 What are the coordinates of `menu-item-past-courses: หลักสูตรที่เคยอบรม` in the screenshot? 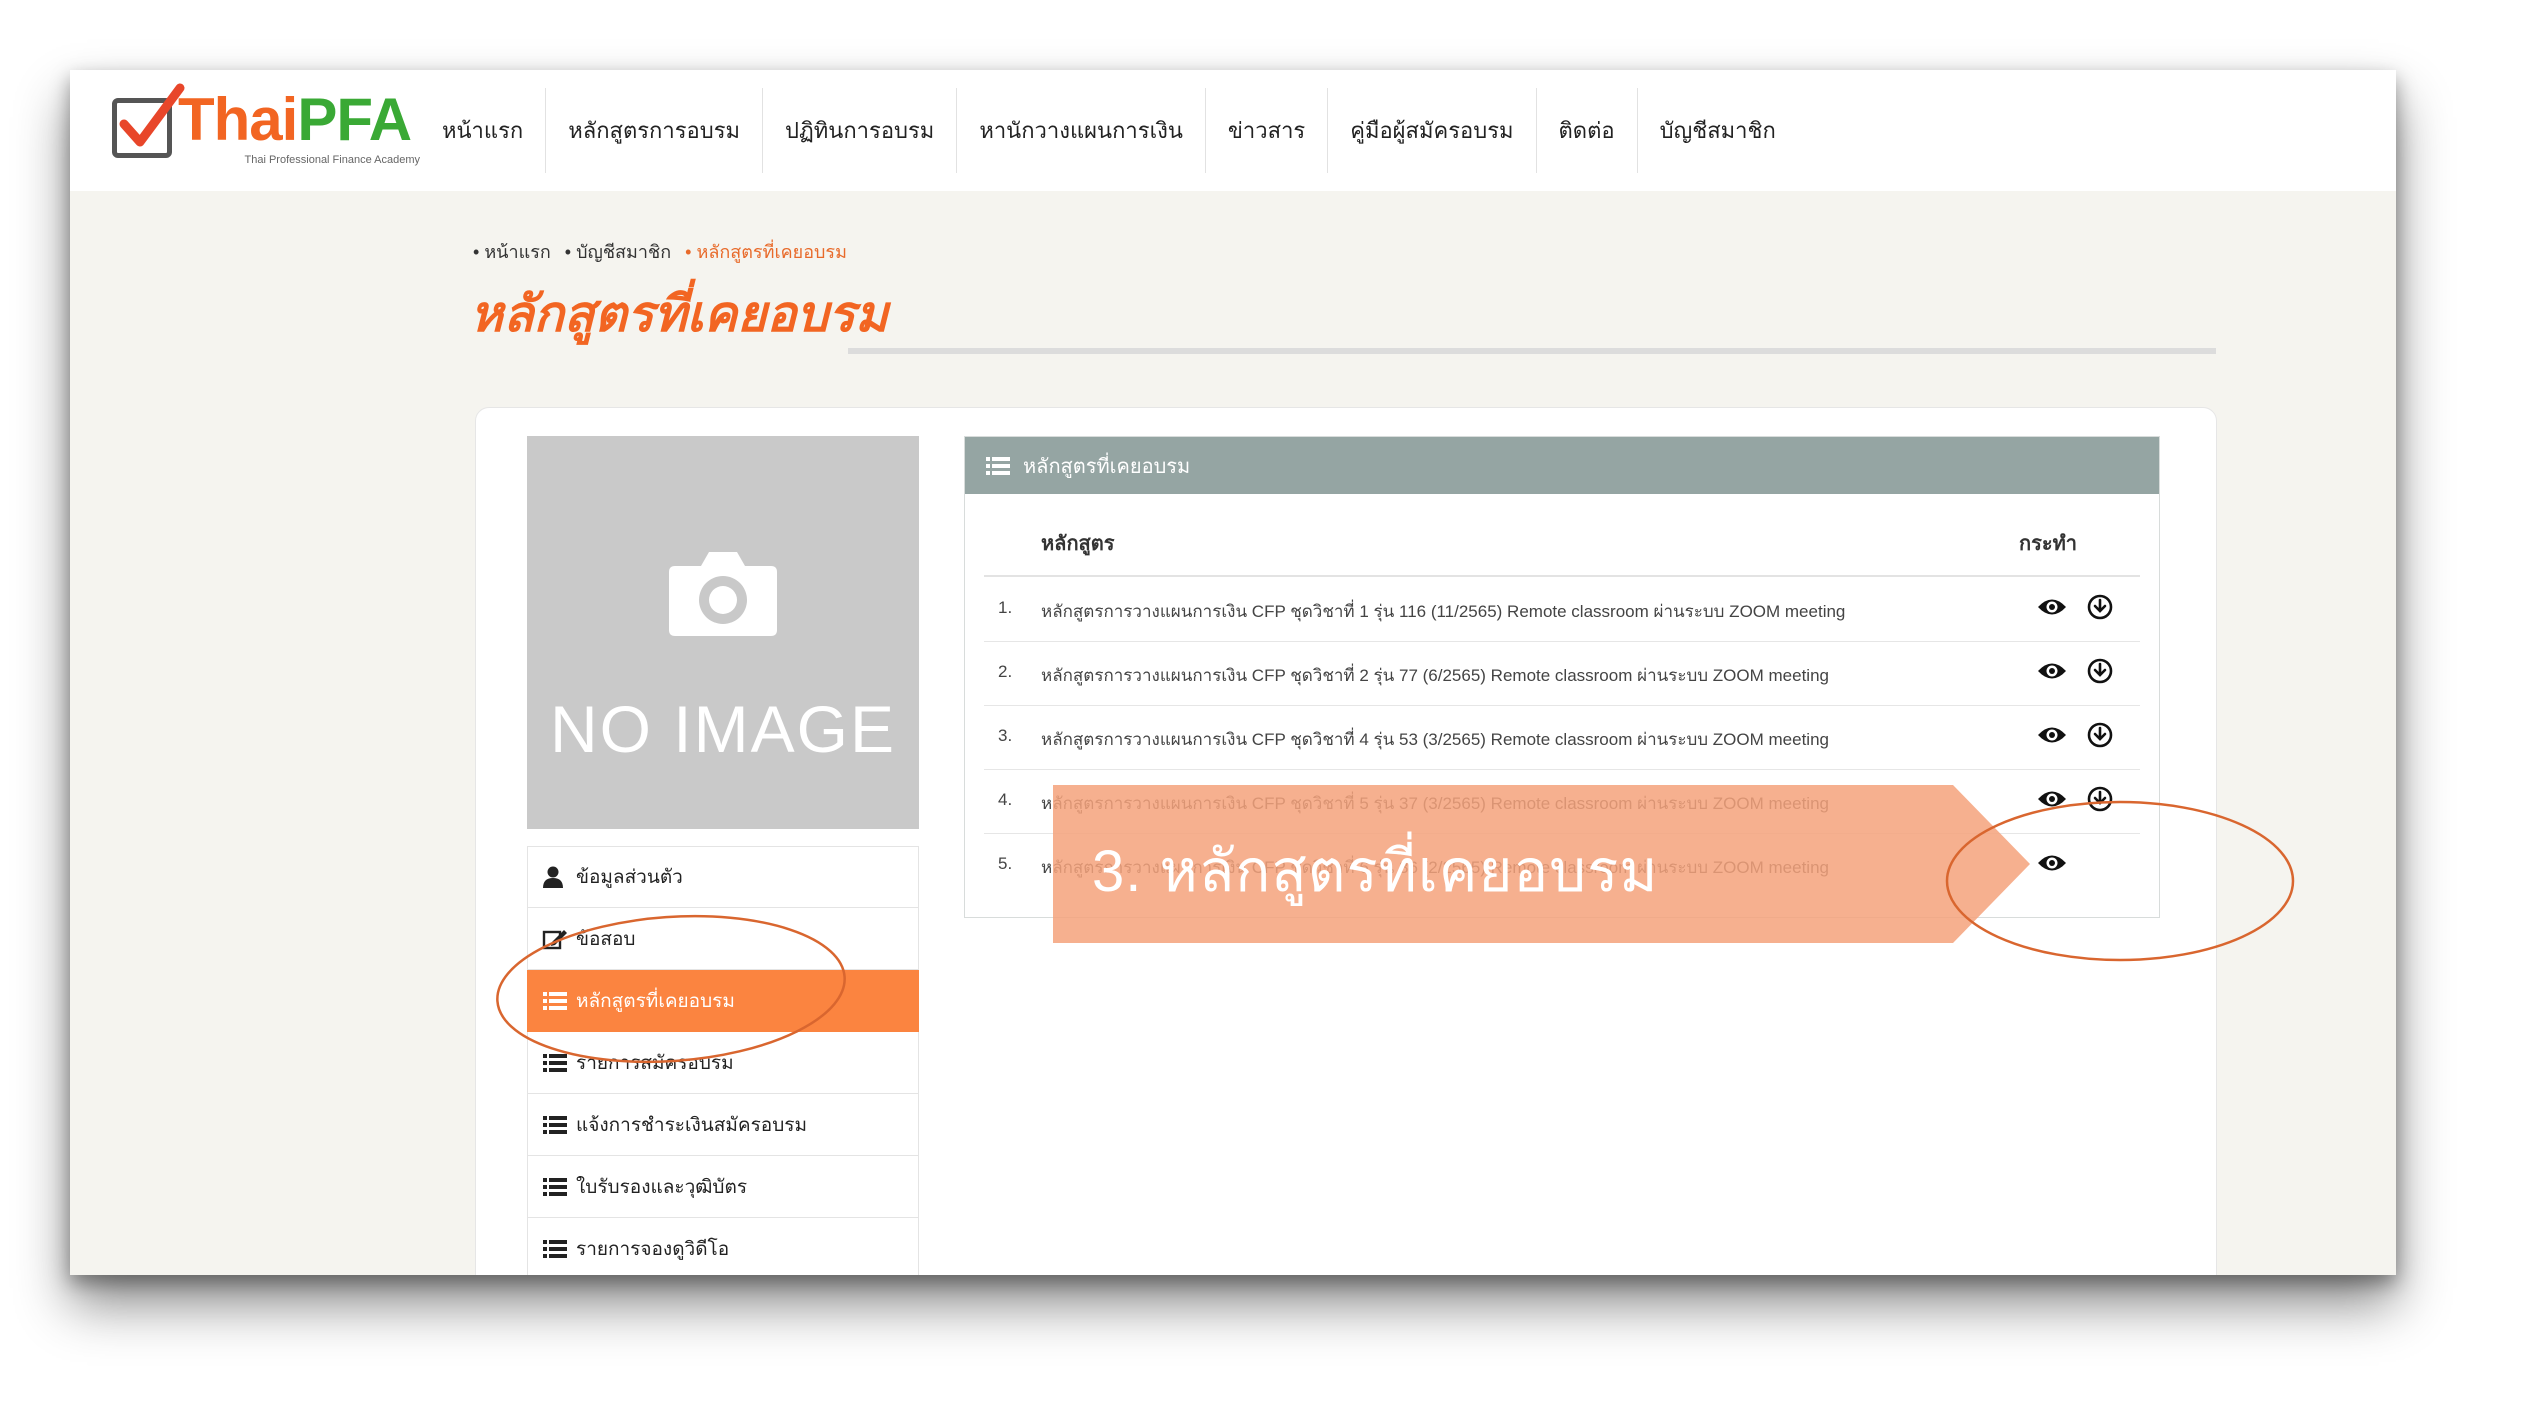 It's located at (723, 1001).